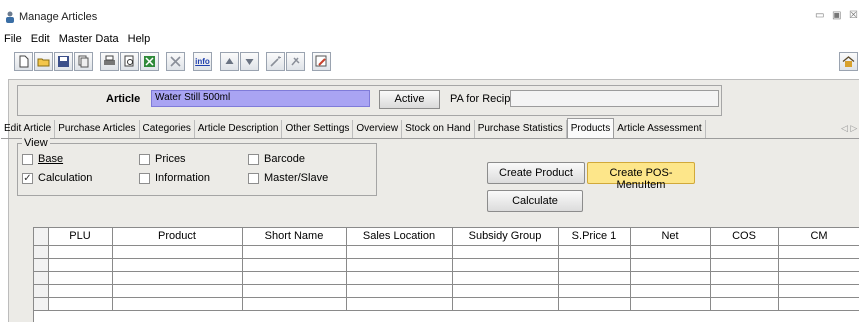  What do you see at coordinates (129, 61) in the screenshot?
I see `print-preview-icon` at bounding box center [129, 61].